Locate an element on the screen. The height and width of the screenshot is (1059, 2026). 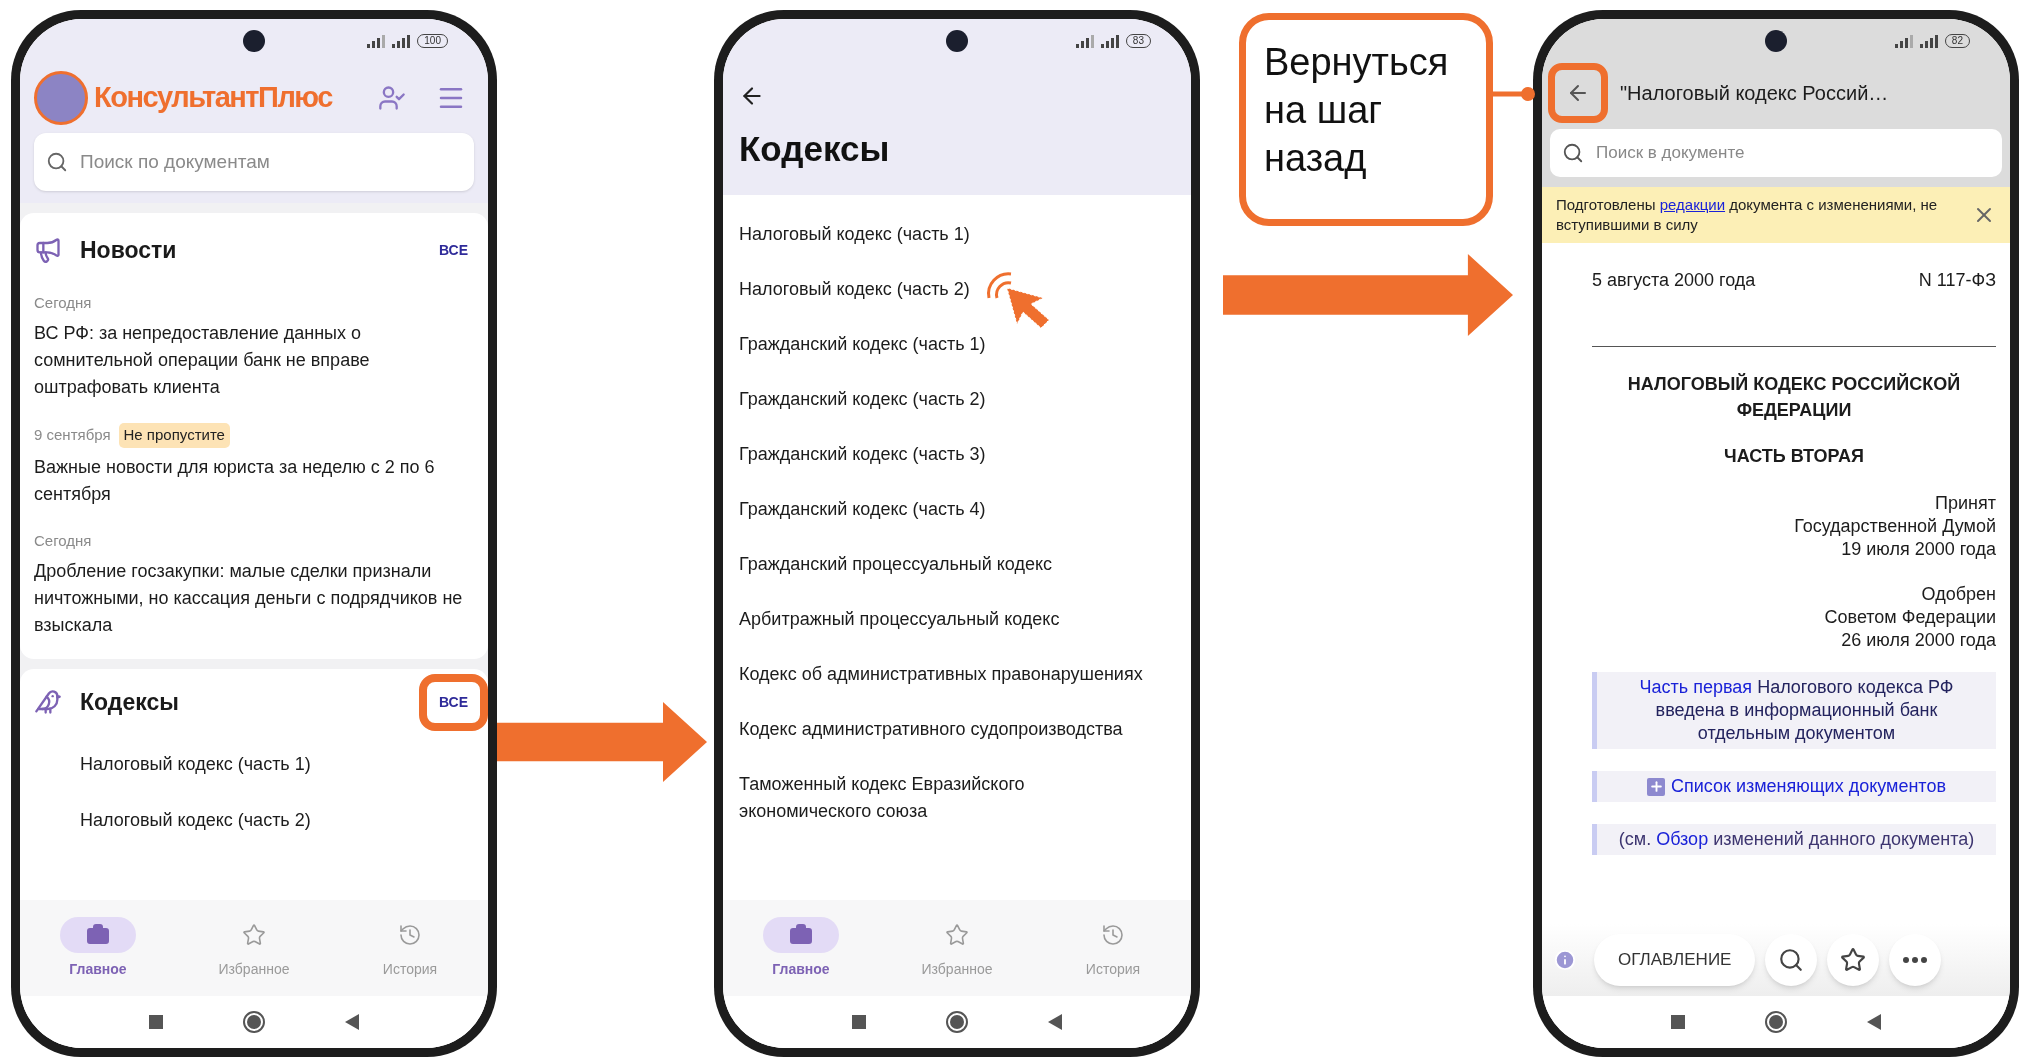
document-number: N 117-ФЗ is located at coordinates (1957, 280).